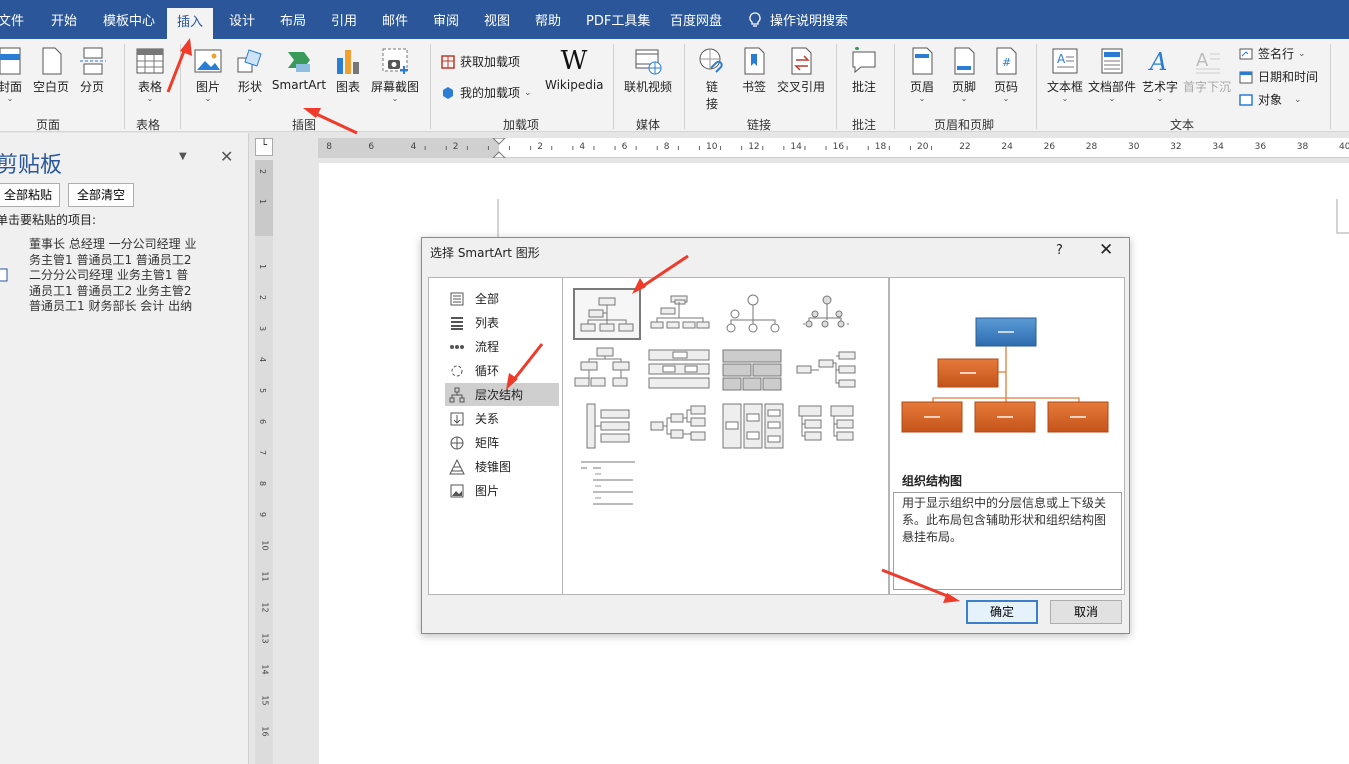  I want to click on signature-line-button: 签名行 ⌄, so click(1272, 53).